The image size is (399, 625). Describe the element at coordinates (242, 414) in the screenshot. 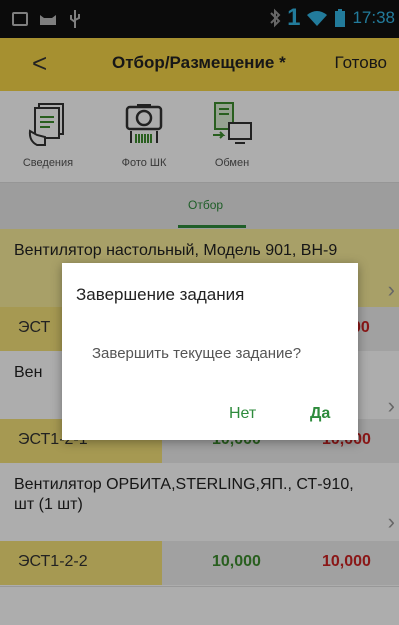

I see `dialog-no-button: Нет` at that location.